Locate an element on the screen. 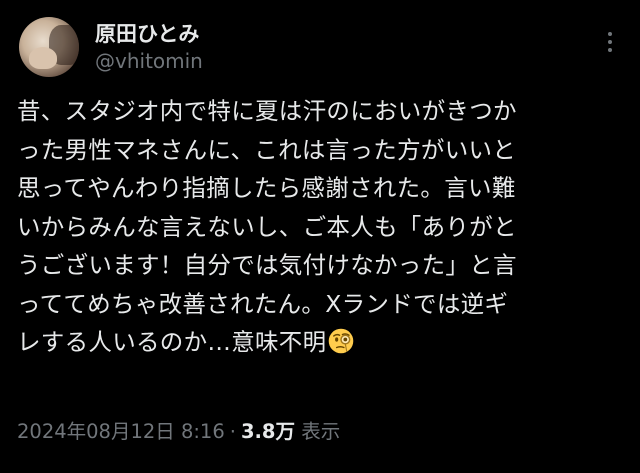 This screenshot has height=473, width=640. tweet-meta: 2024年08月12日 8:16 · 3.8万 表示 is located at coordinates (178, 429).